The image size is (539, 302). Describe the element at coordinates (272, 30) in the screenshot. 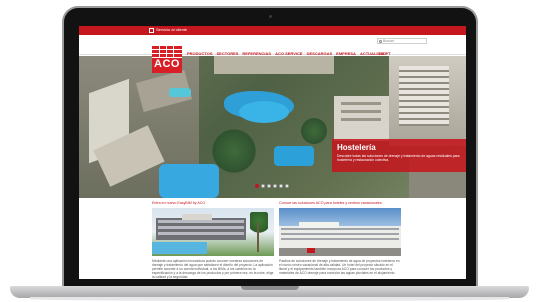

I see `top-bar: Servicio al cliente` at that location.